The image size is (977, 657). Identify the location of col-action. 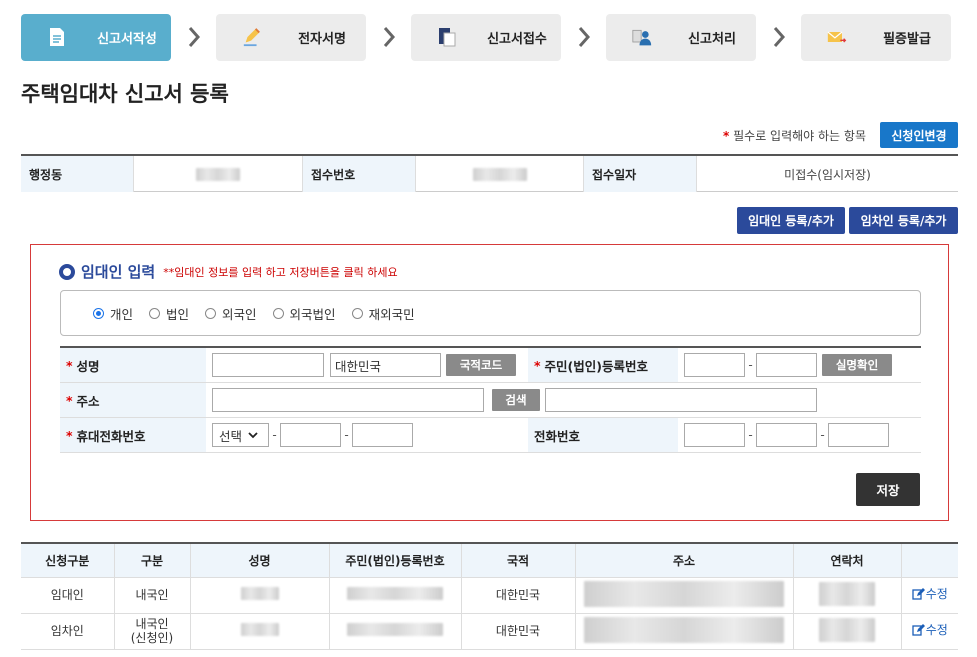
(929, 560).